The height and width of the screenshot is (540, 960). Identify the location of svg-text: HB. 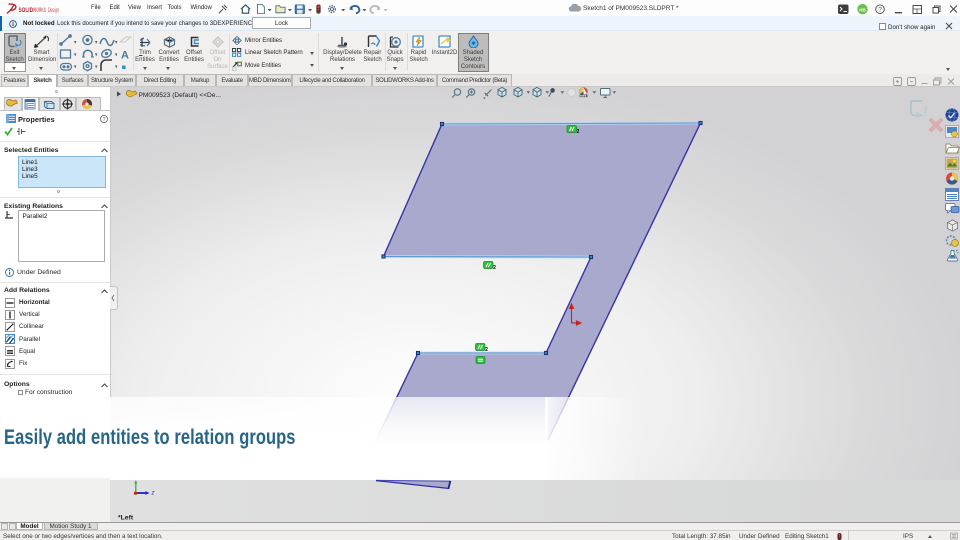
(862, 9).